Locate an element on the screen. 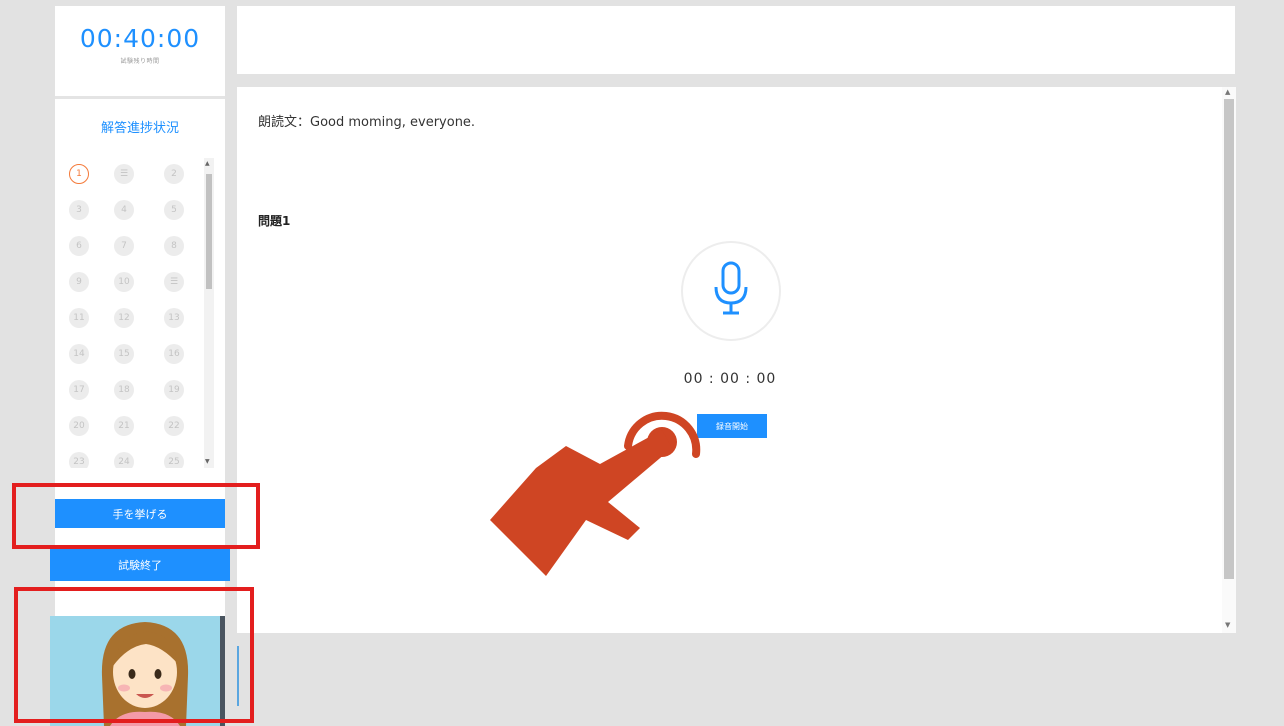 The height and width of the screenshot is (726, 1284). question-number: 7 is located at coordinates (124, 246).